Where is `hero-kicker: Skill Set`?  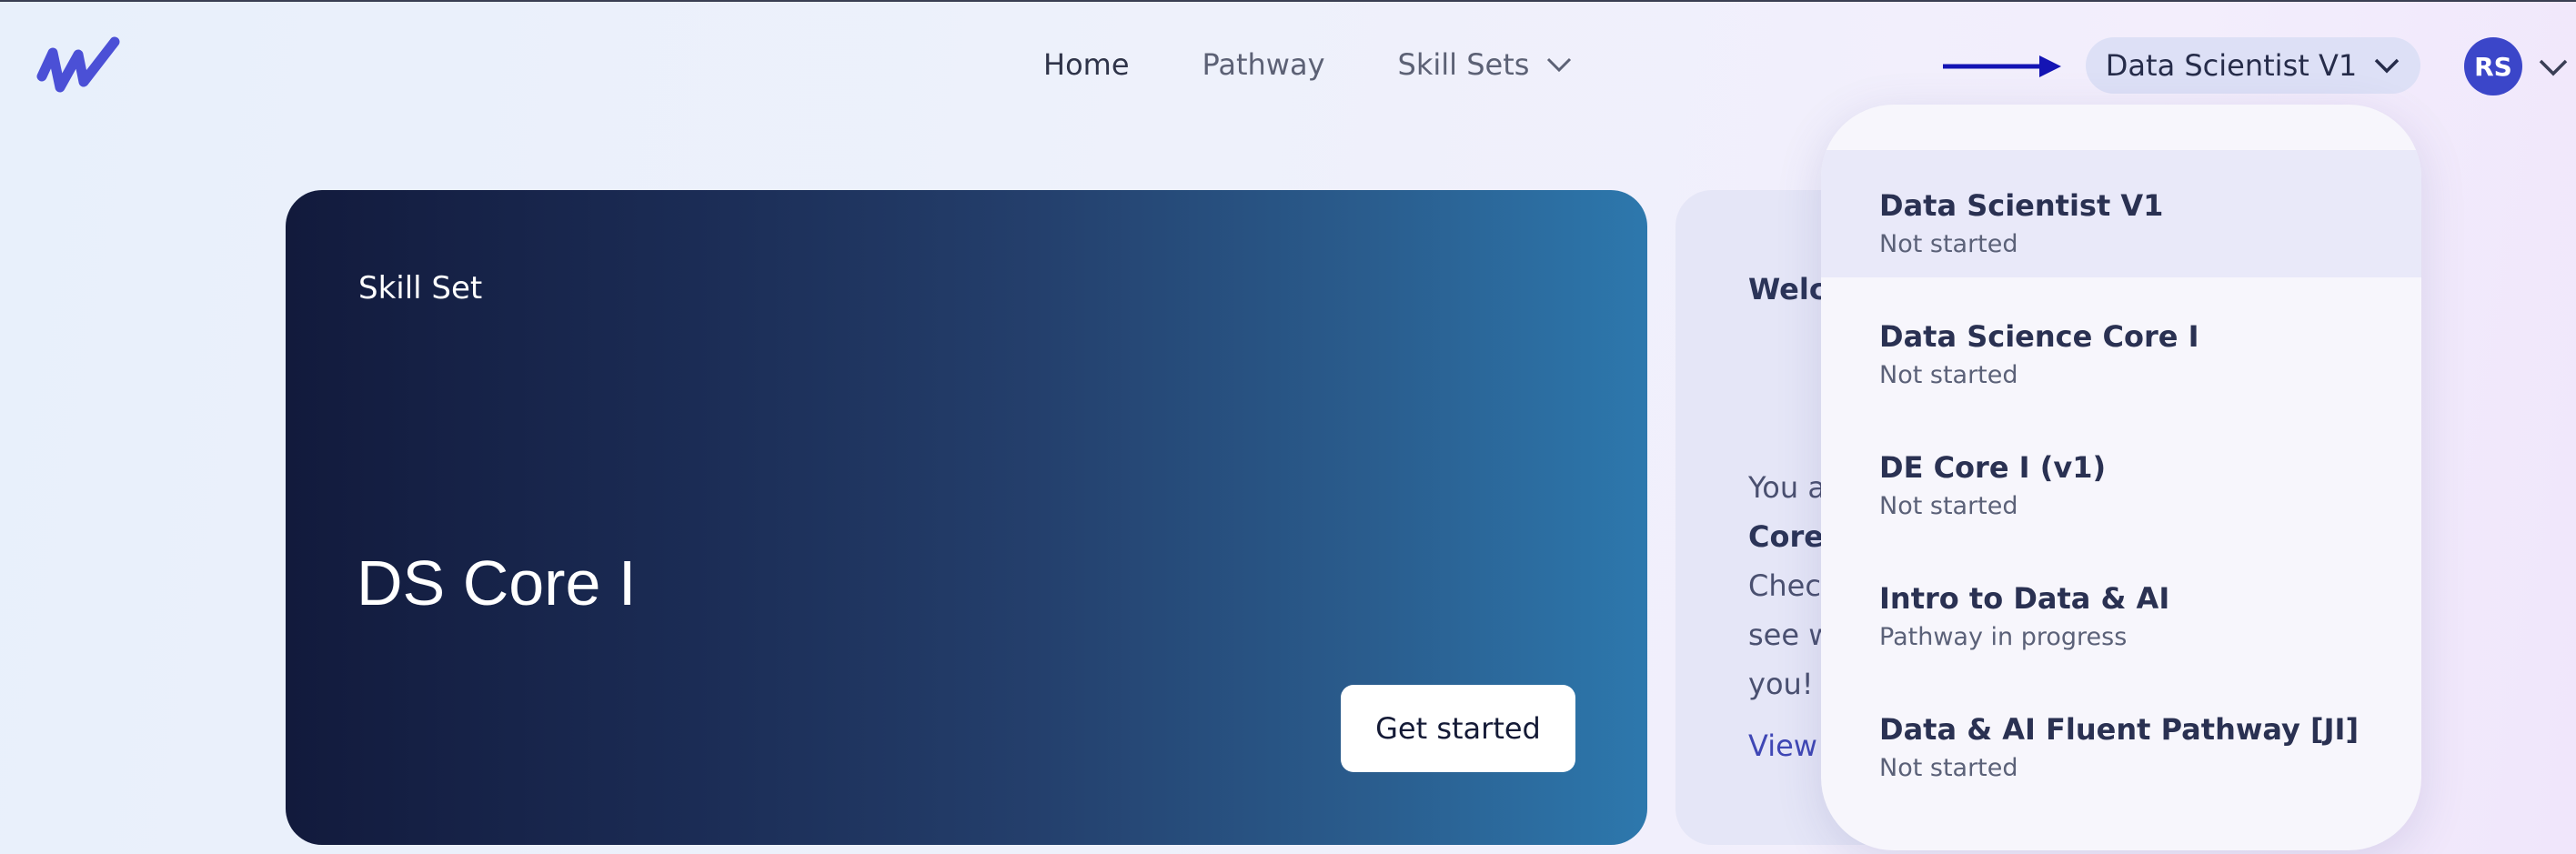 hero-kicker: Skill Set is located at coordinates (420, 288).